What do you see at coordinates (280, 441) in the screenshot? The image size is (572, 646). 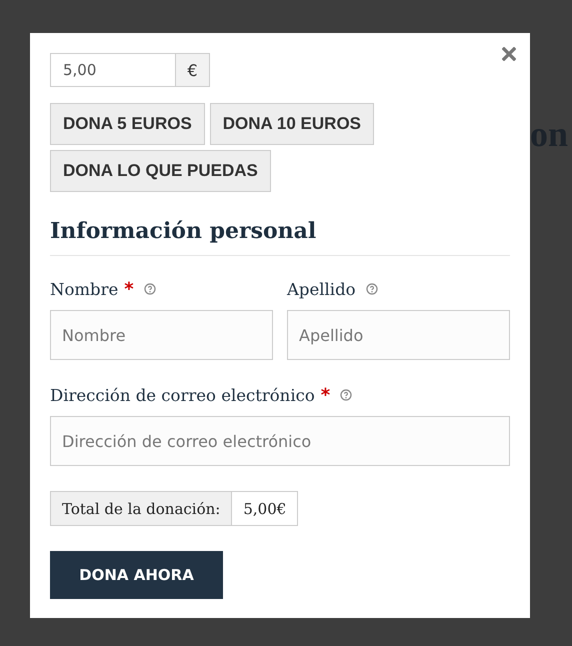 I see `text-field: Dirección de correo electrónico` at bounding box center [280, 441].